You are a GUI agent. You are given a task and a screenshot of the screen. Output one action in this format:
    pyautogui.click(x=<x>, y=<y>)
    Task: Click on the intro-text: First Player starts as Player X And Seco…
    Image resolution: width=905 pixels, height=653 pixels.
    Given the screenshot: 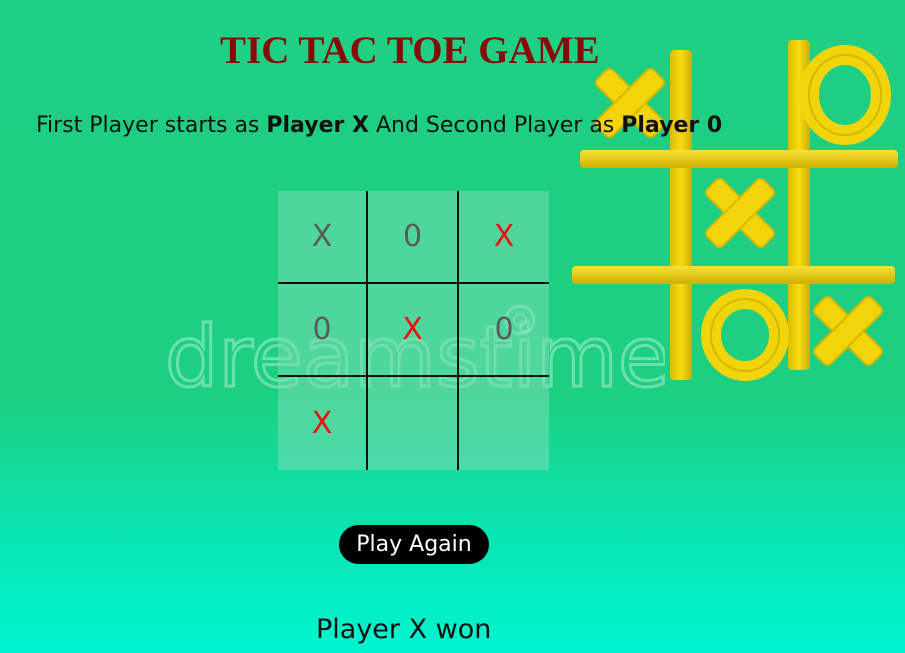 What is the action you would take?
    pyautogui.click(x=379, y=126)
    